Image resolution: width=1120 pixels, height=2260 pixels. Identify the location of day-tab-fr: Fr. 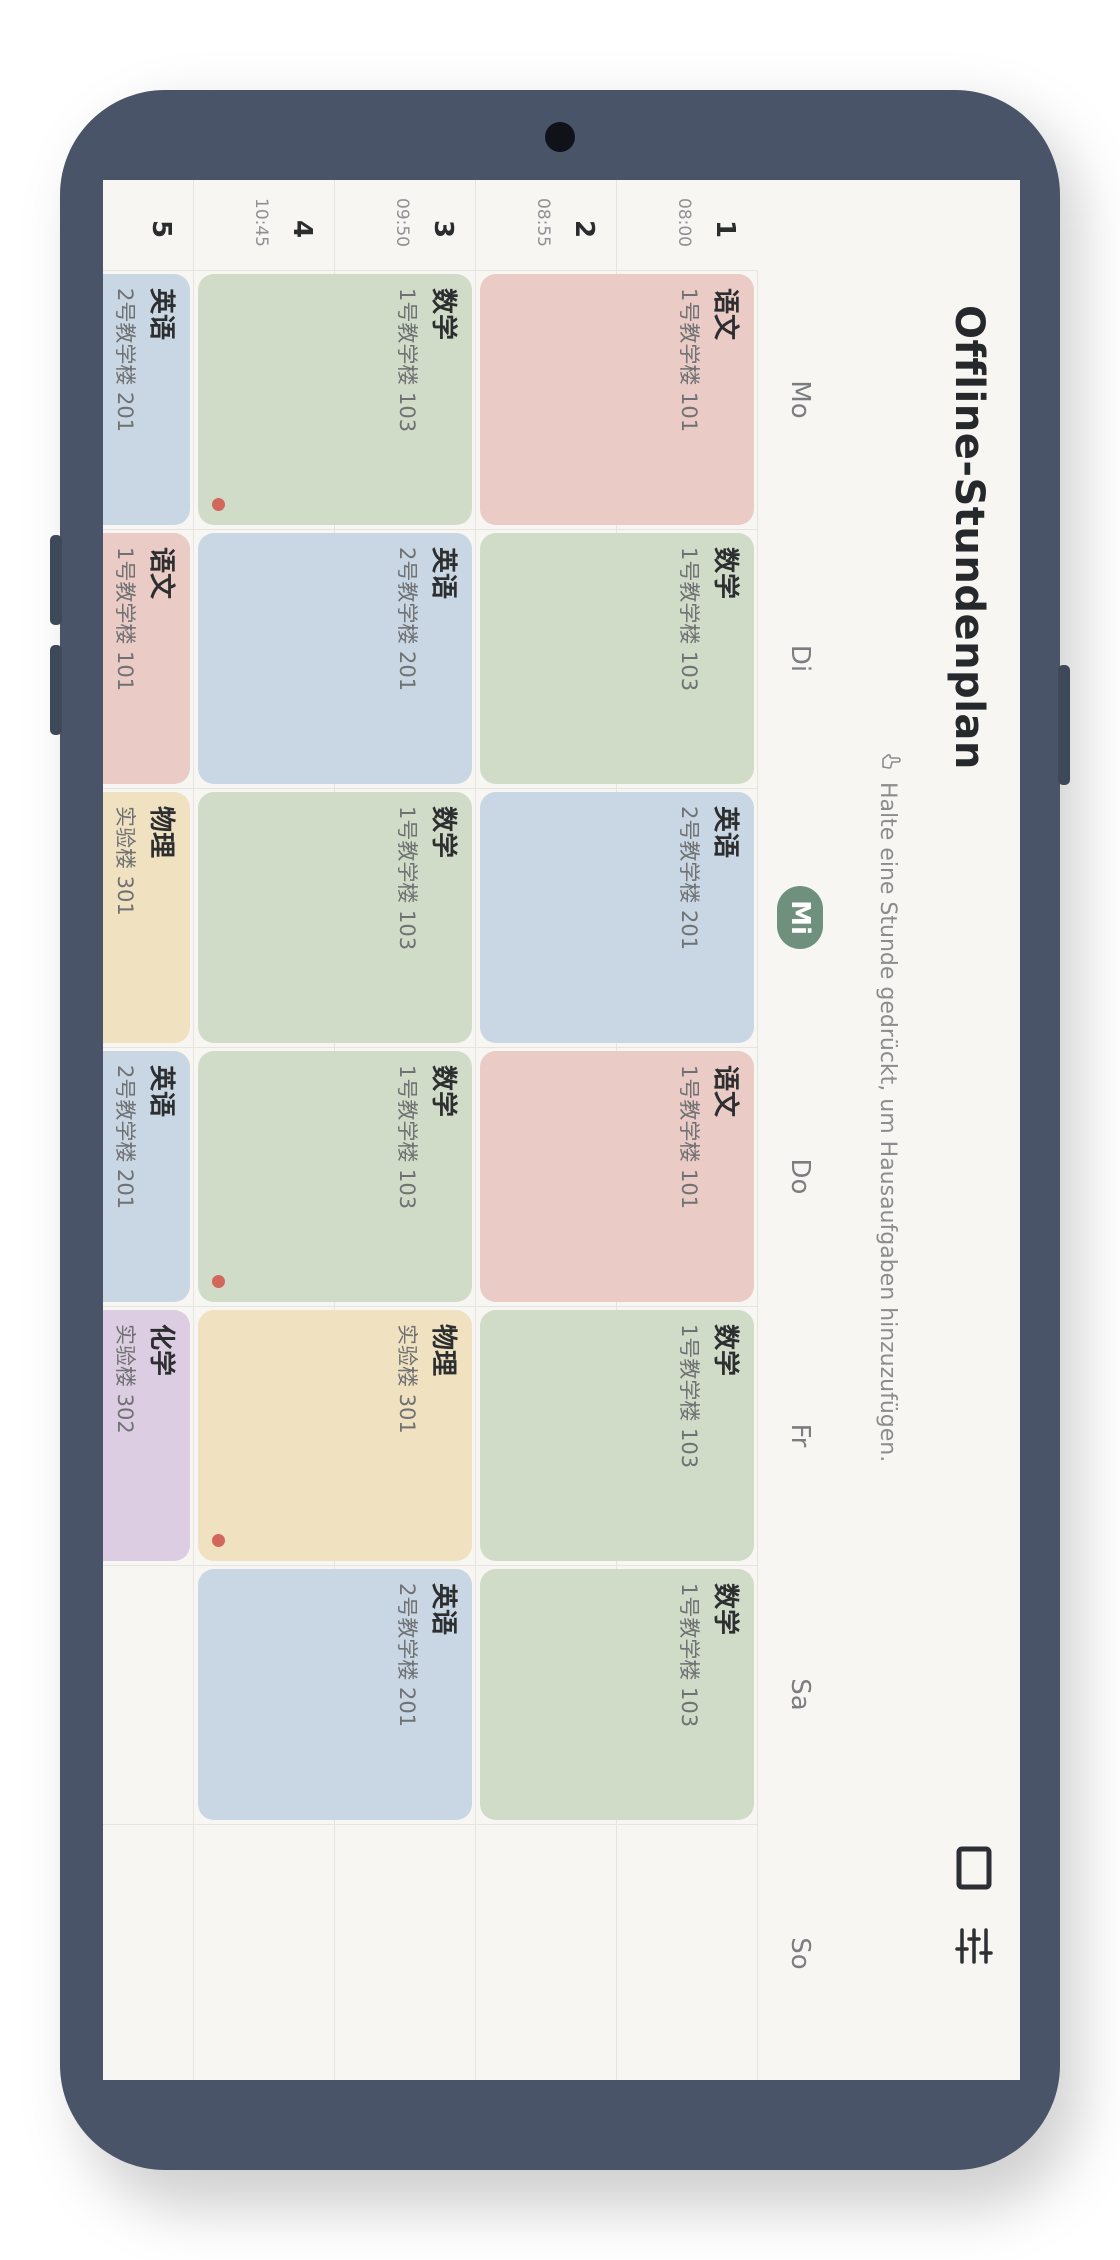
(800, 1435).